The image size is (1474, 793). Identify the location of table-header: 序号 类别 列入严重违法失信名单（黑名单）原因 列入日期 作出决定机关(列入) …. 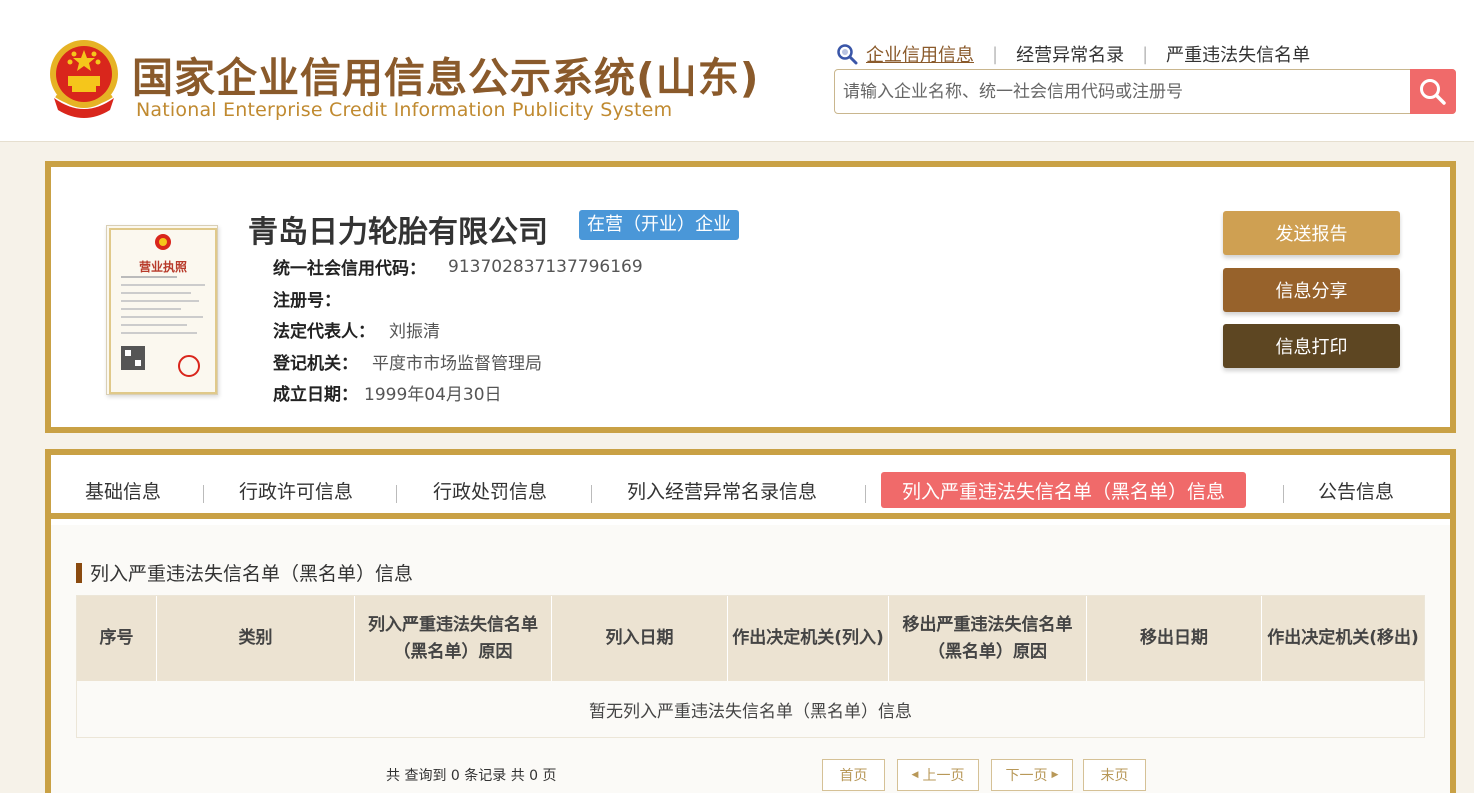
(750, 638).